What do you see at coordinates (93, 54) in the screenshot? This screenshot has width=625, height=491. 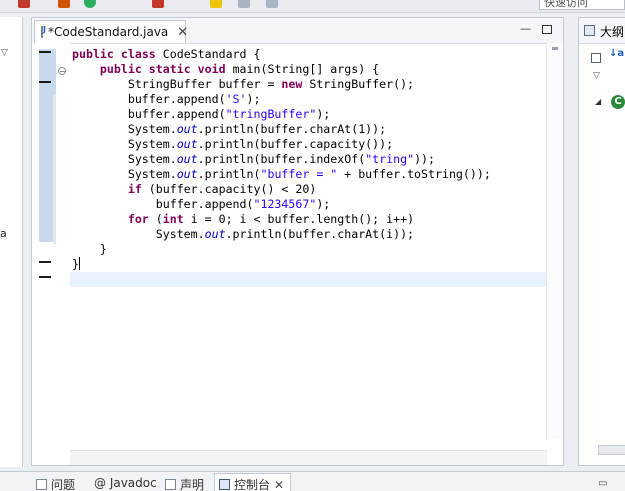 I see `code-token: public` at bounding box center [93, 54].